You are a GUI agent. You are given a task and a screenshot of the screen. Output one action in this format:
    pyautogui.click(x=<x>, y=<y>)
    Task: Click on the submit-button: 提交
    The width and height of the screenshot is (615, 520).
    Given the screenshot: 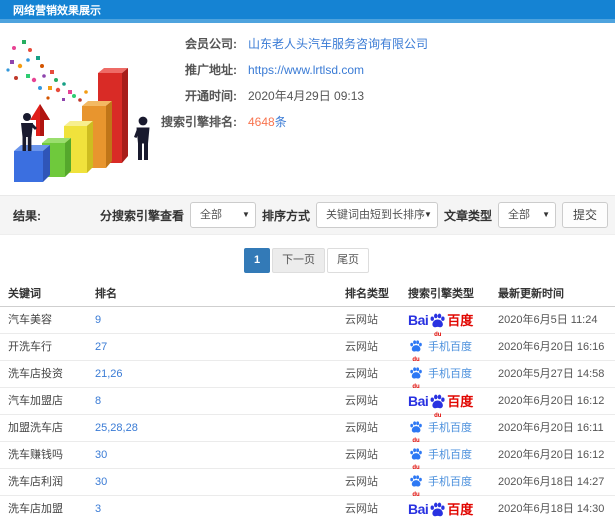 What is the action you would take?
    pyautogui.click(x=584, y=215)
    